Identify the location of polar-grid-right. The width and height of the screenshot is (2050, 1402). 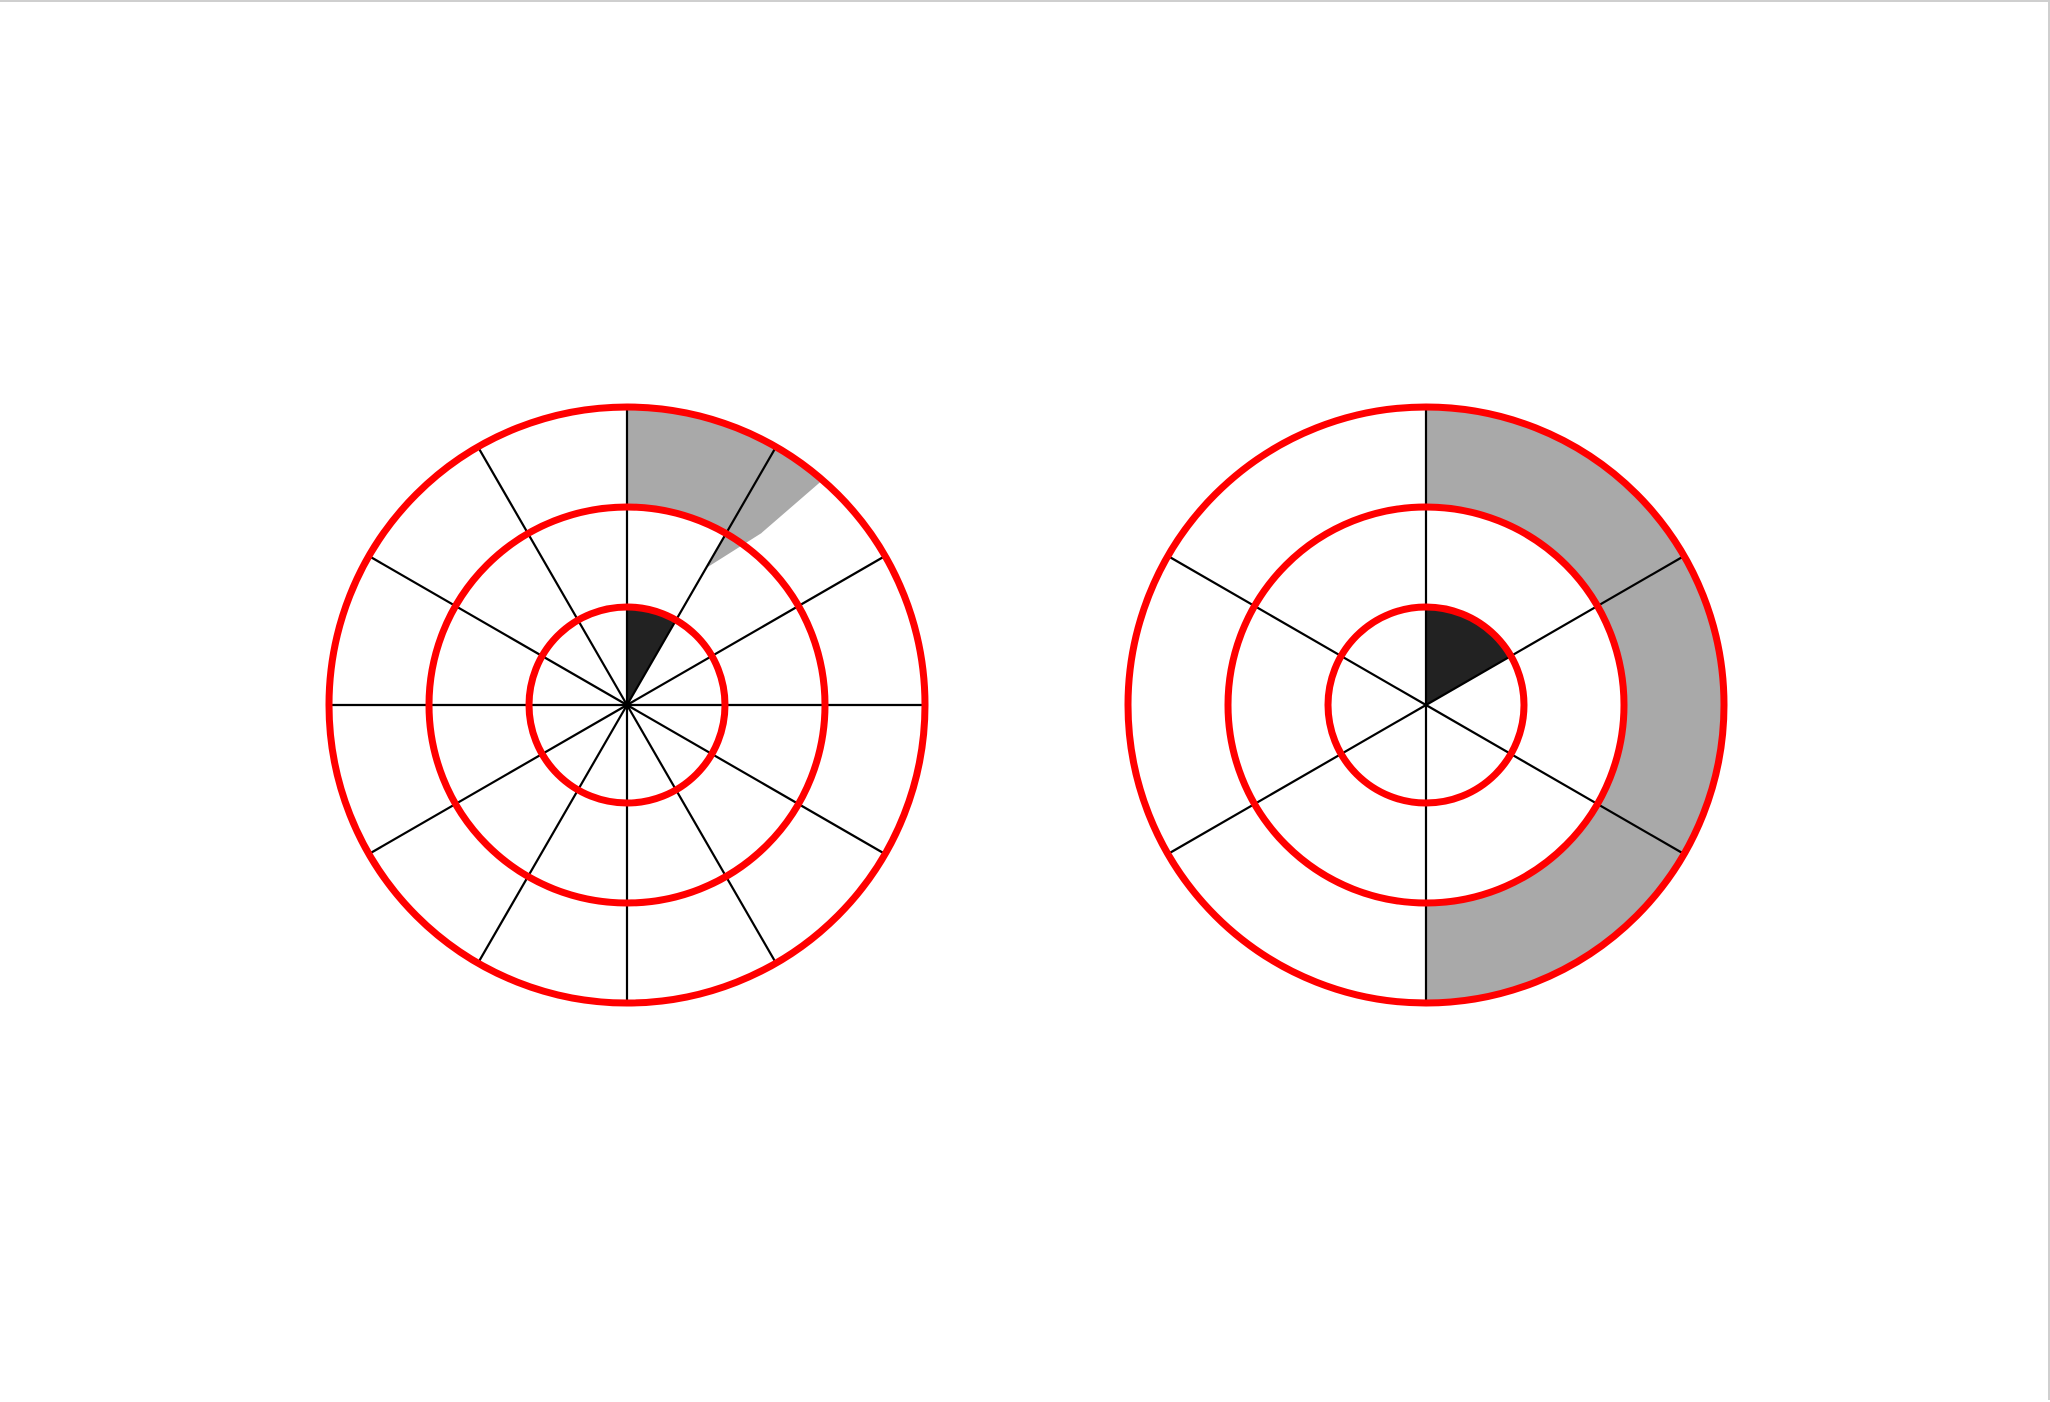
(1426, 705).